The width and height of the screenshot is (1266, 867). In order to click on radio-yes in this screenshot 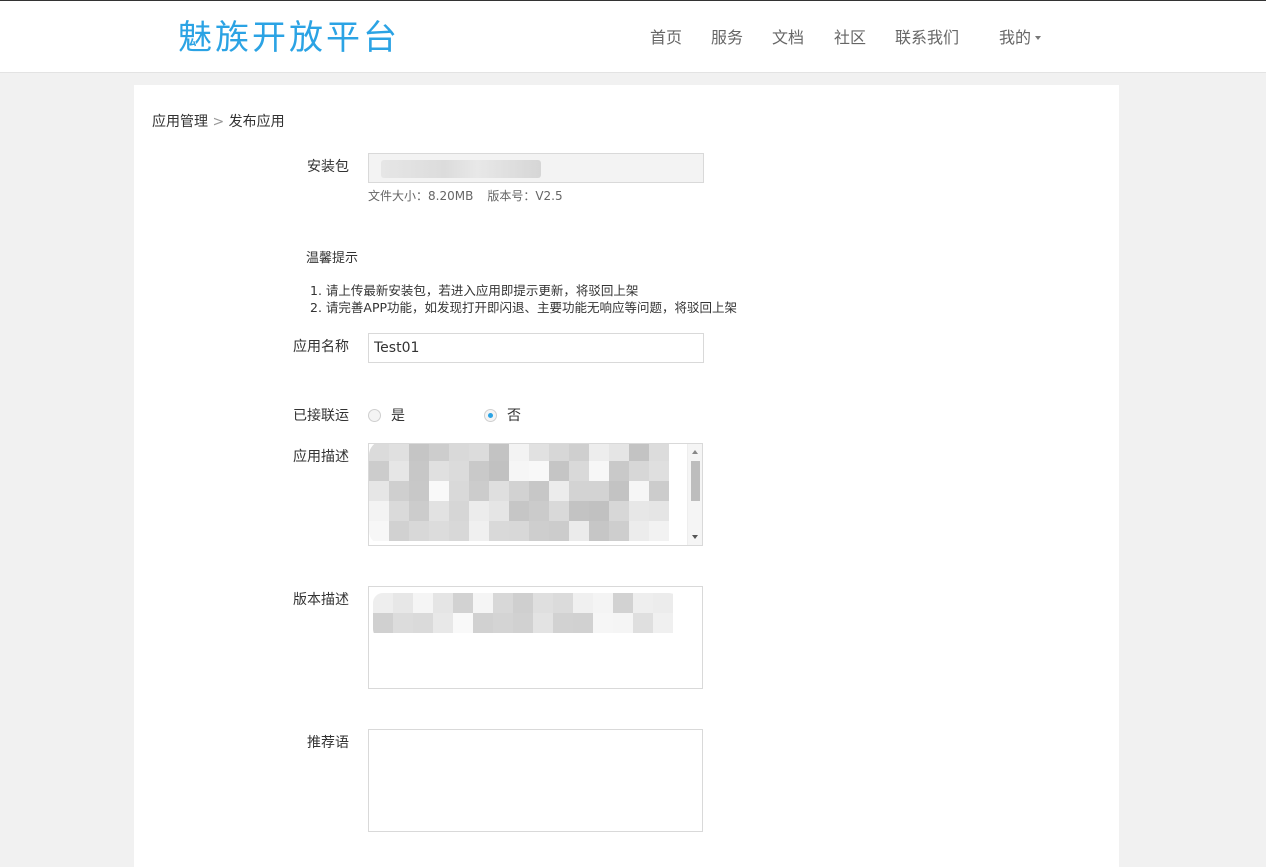, I will do `click(374, 415)`.